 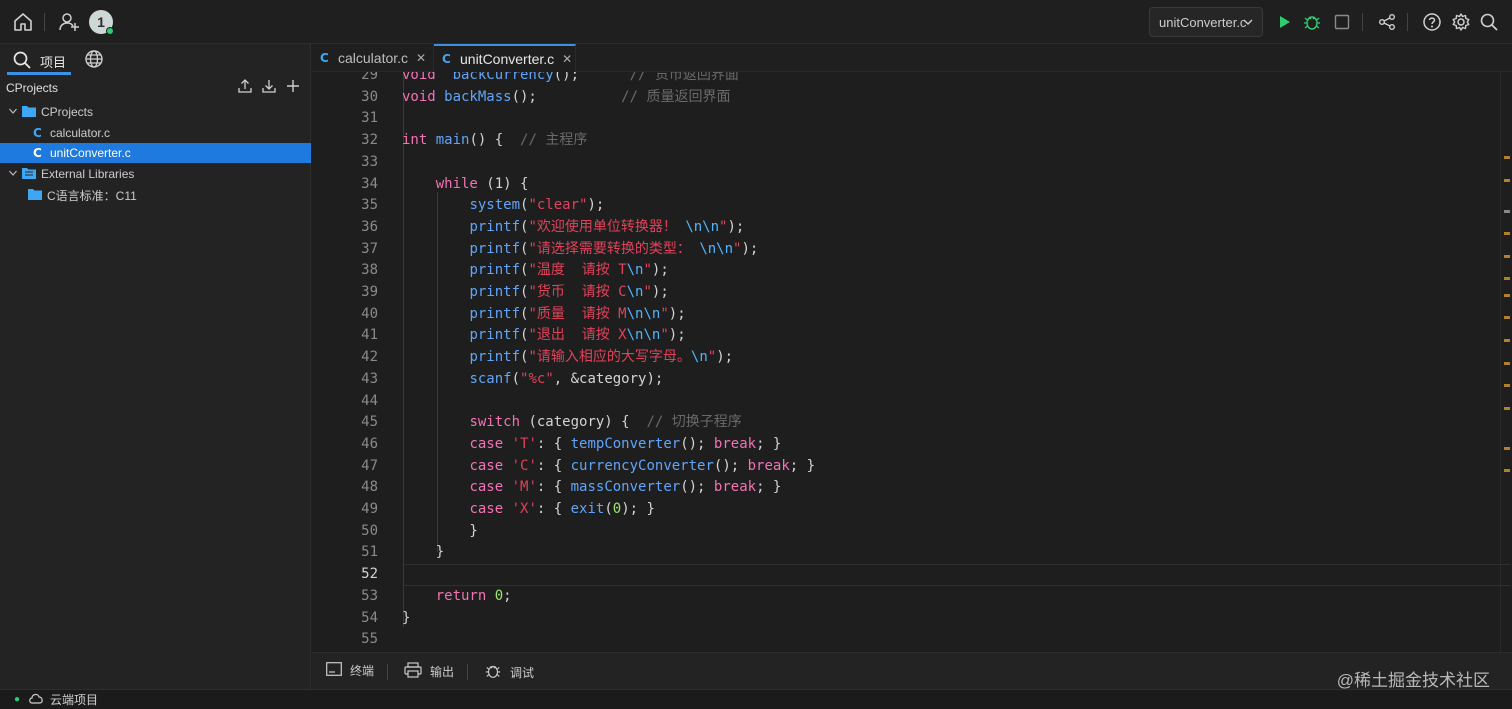 I want to click on library-folder-icon, so click(x=29, y=174).